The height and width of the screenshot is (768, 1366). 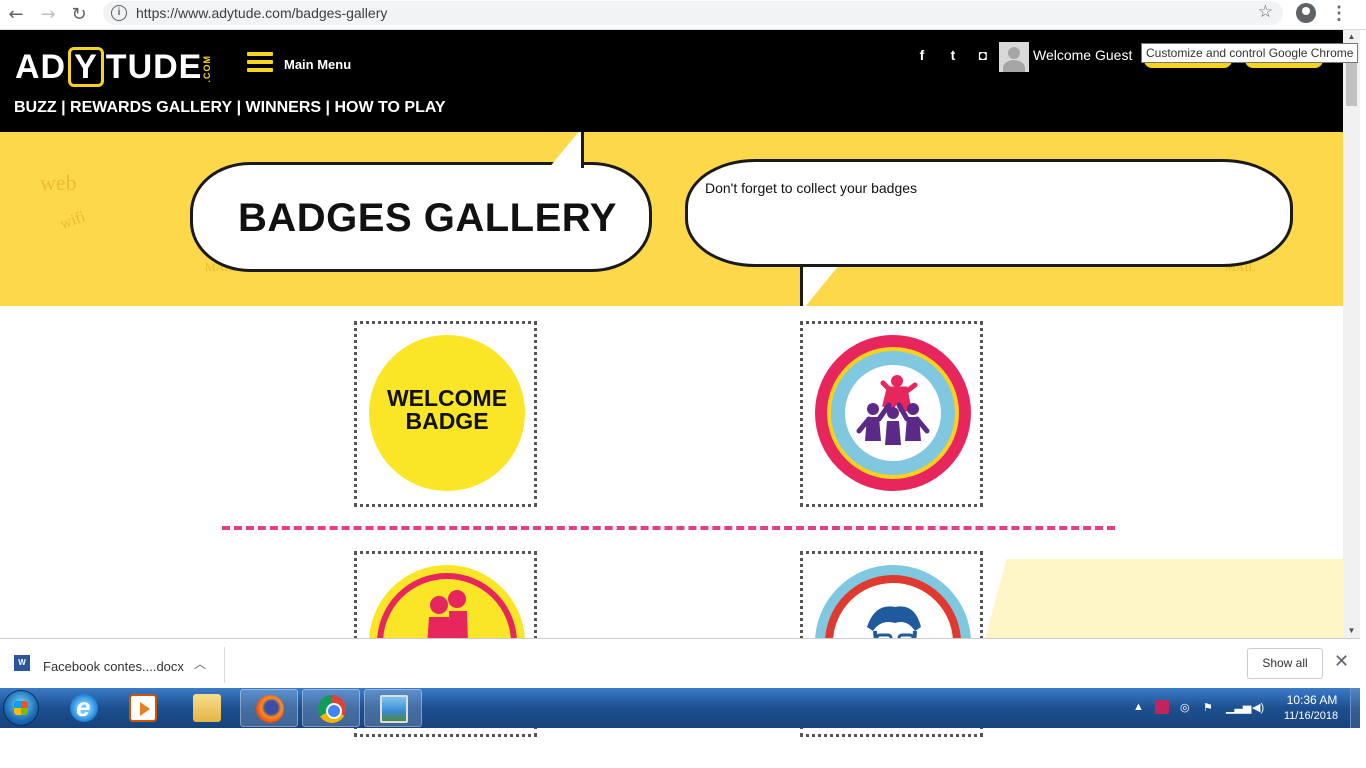 What do you see at coordinates (989, 213) in the screenshot?
I see `speech-bubble-message` at bounding box center [989, 213].